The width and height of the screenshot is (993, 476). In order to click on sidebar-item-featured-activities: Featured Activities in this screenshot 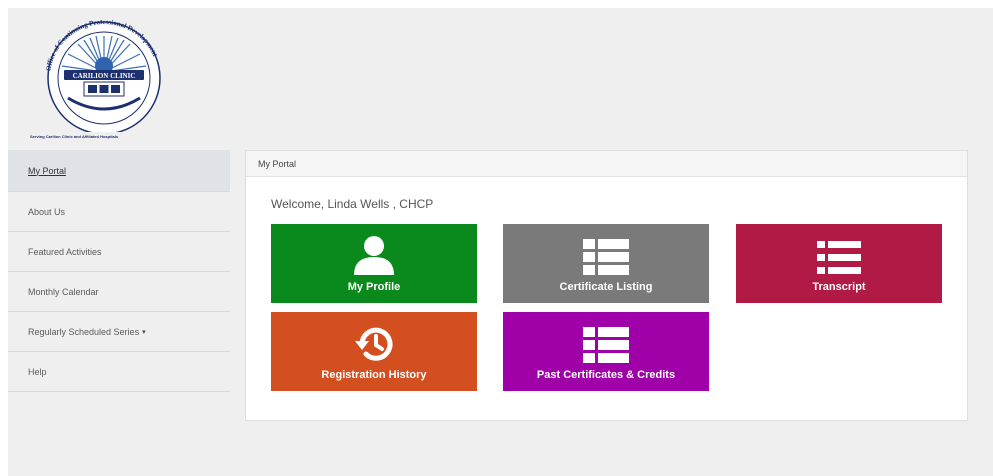, I will do `click(119, 252)`.